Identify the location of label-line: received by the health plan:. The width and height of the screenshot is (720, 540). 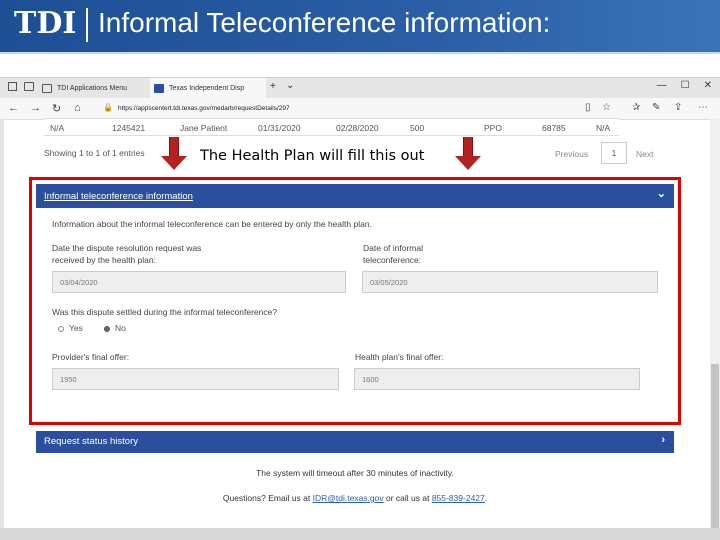
(104, 260).